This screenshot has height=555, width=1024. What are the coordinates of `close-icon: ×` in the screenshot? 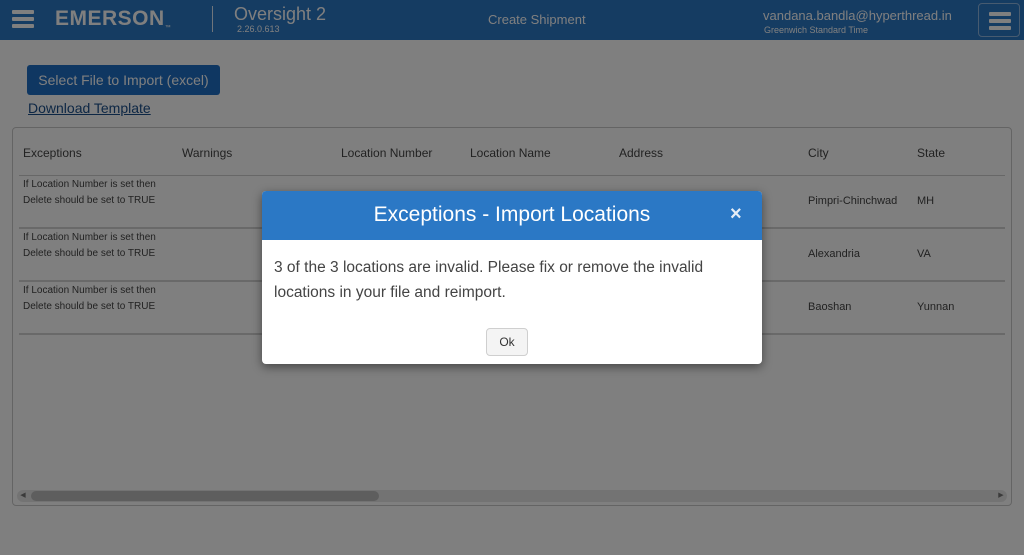 It's located at (736, 214).